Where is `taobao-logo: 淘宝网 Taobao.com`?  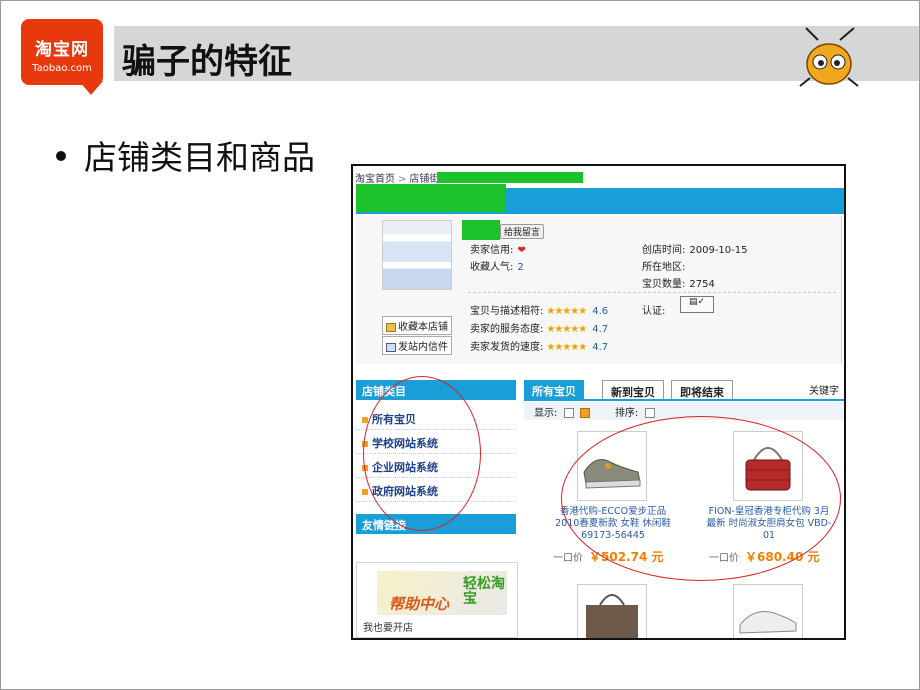
taobao-logo: 淘宝网 Taobao.com is located at coordinates (62, 57).